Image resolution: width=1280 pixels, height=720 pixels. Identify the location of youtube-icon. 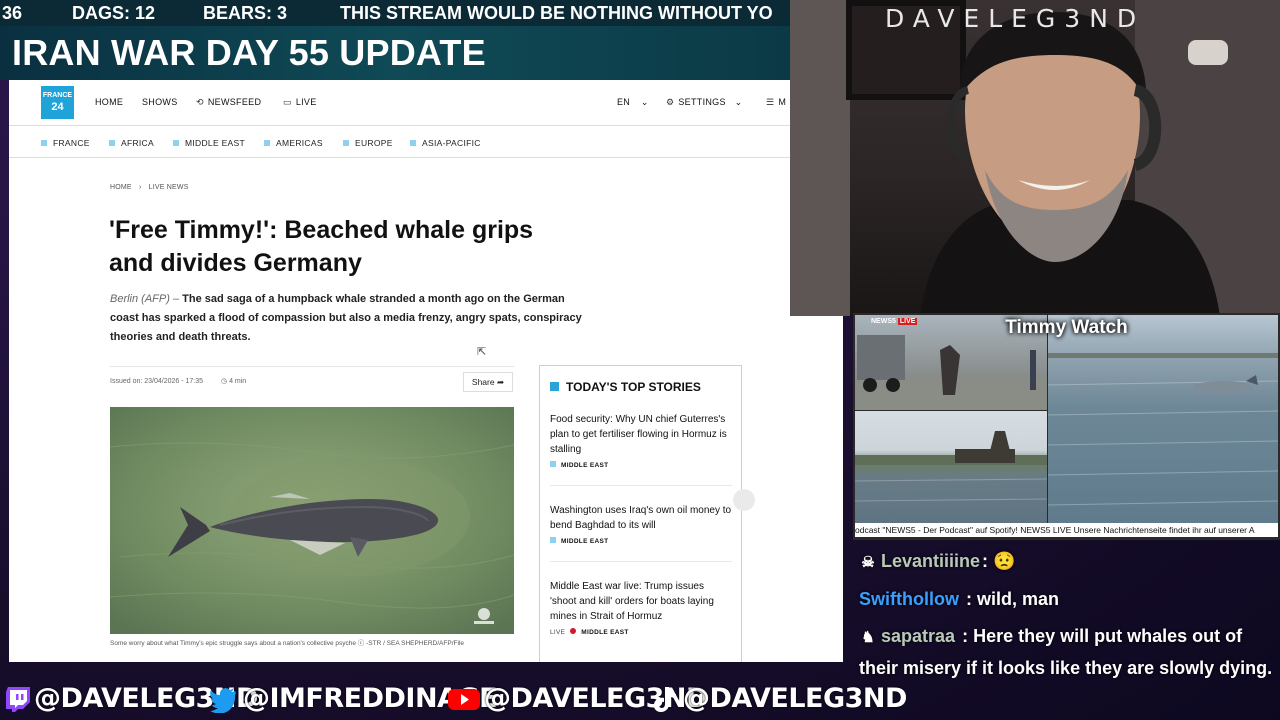
(464, 699).